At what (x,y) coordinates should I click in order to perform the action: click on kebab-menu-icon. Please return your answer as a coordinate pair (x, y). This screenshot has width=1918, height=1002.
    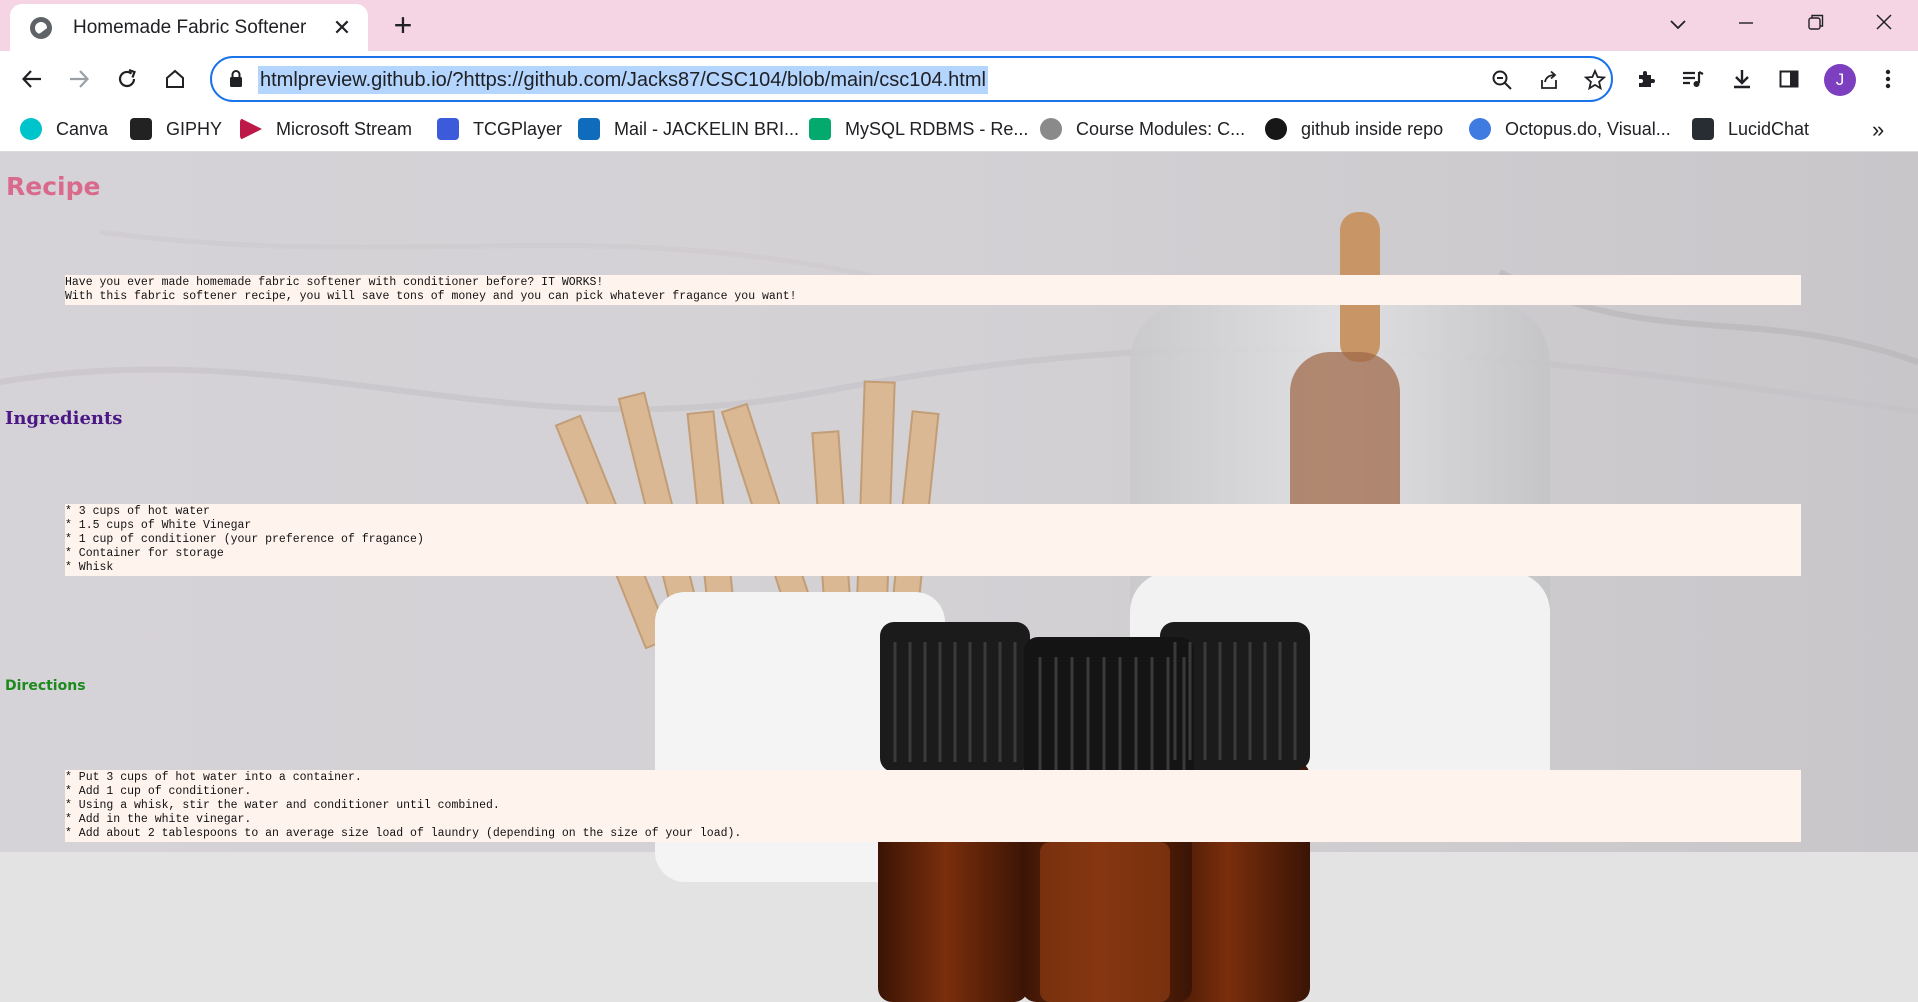
    Looking at the image, I should click on (1888, 79).